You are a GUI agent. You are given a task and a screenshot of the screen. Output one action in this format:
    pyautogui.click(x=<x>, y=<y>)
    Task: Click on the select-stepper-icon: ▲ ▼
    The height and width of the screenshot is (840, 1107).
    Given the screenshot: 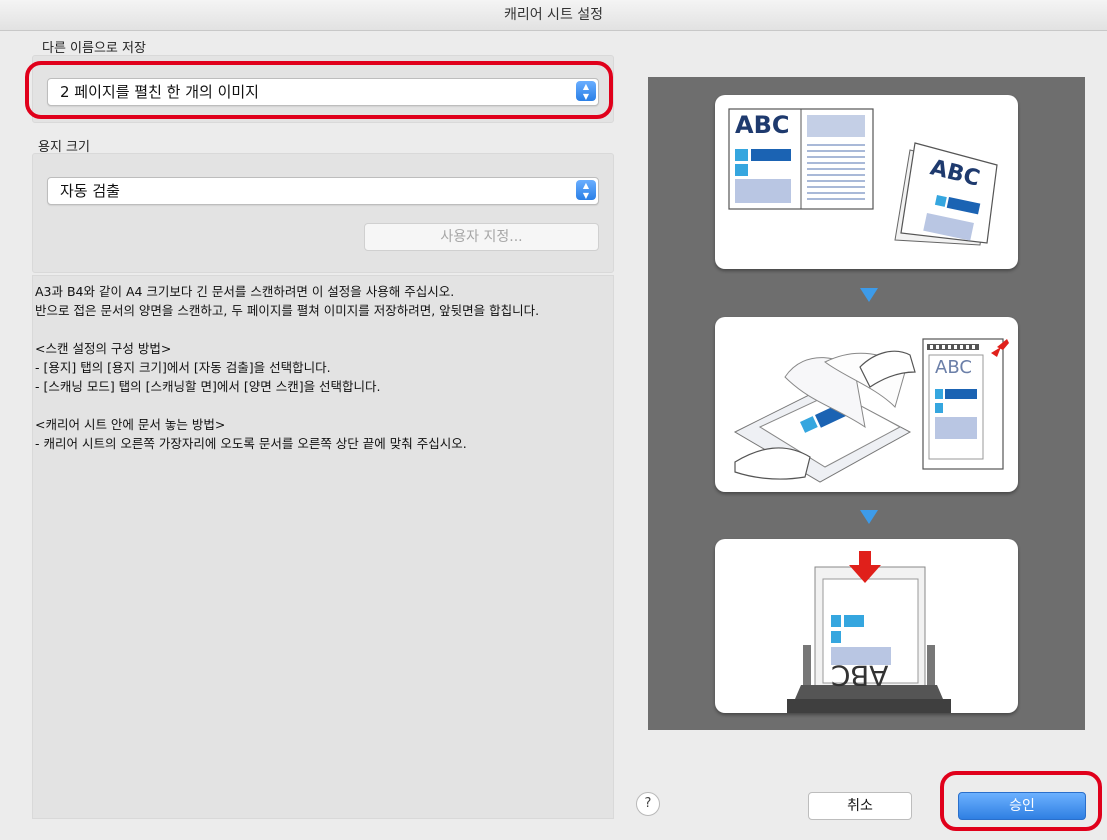 What is the action you would take?
    pyautogui.click(x=586, y=190)
    